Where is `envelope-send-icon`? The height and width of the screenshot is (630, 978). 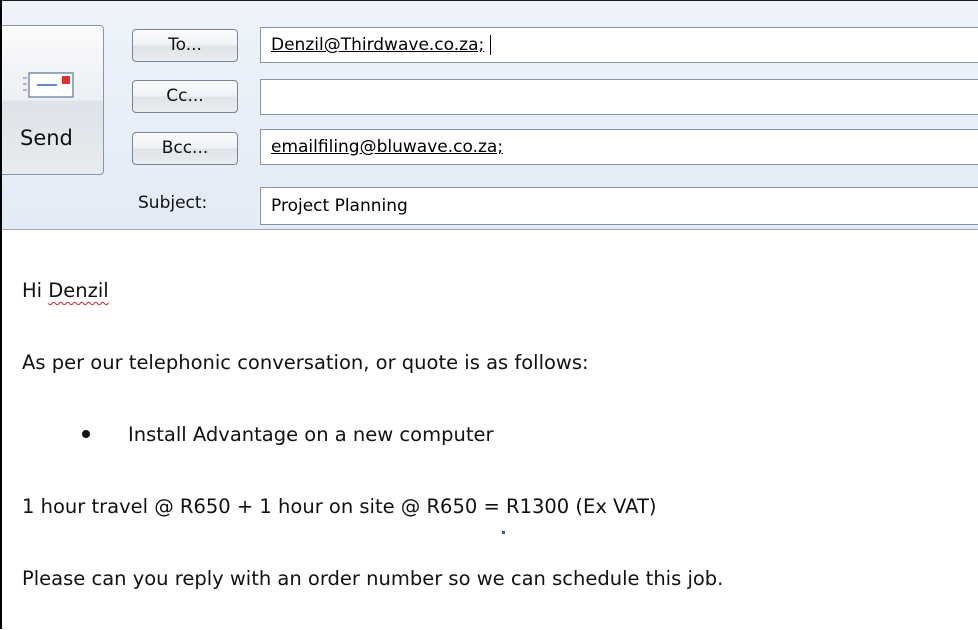 envelope-send-icon is located at coordinates (48, 85).